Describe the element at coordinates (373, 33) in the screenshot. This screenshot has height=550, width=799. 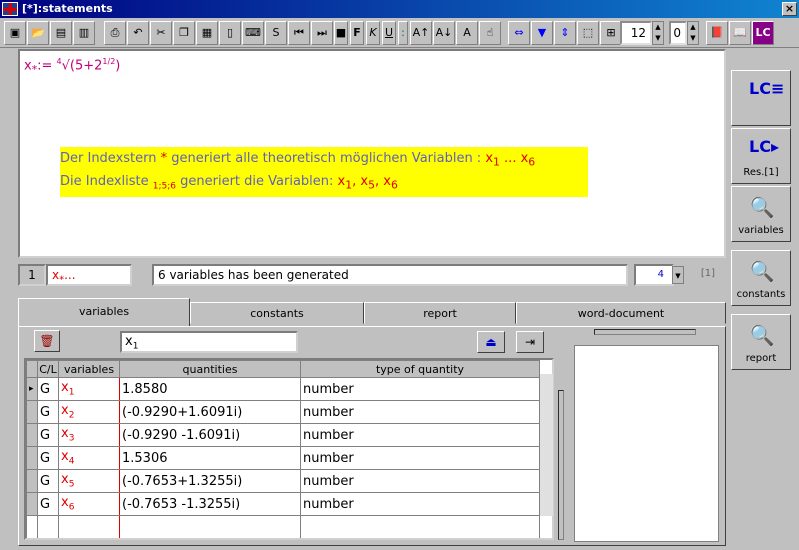
I see `italic-button: K` at that location.